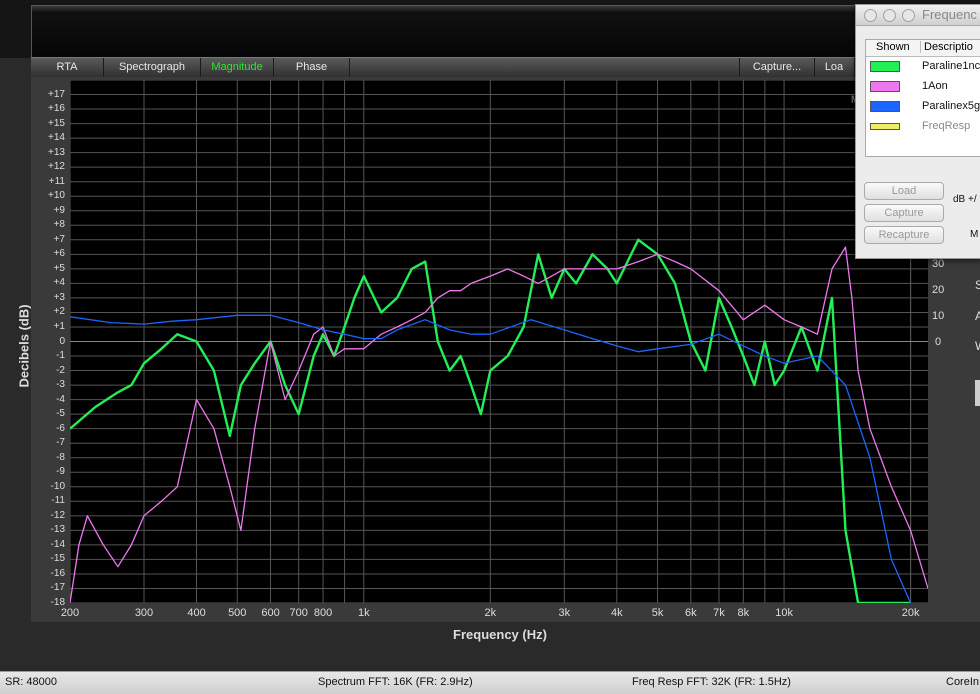 The image size is (980, 694). Describe the element at coordinates (59, 239) in the screenshot. I see `y-tick-label: +7` at that location.